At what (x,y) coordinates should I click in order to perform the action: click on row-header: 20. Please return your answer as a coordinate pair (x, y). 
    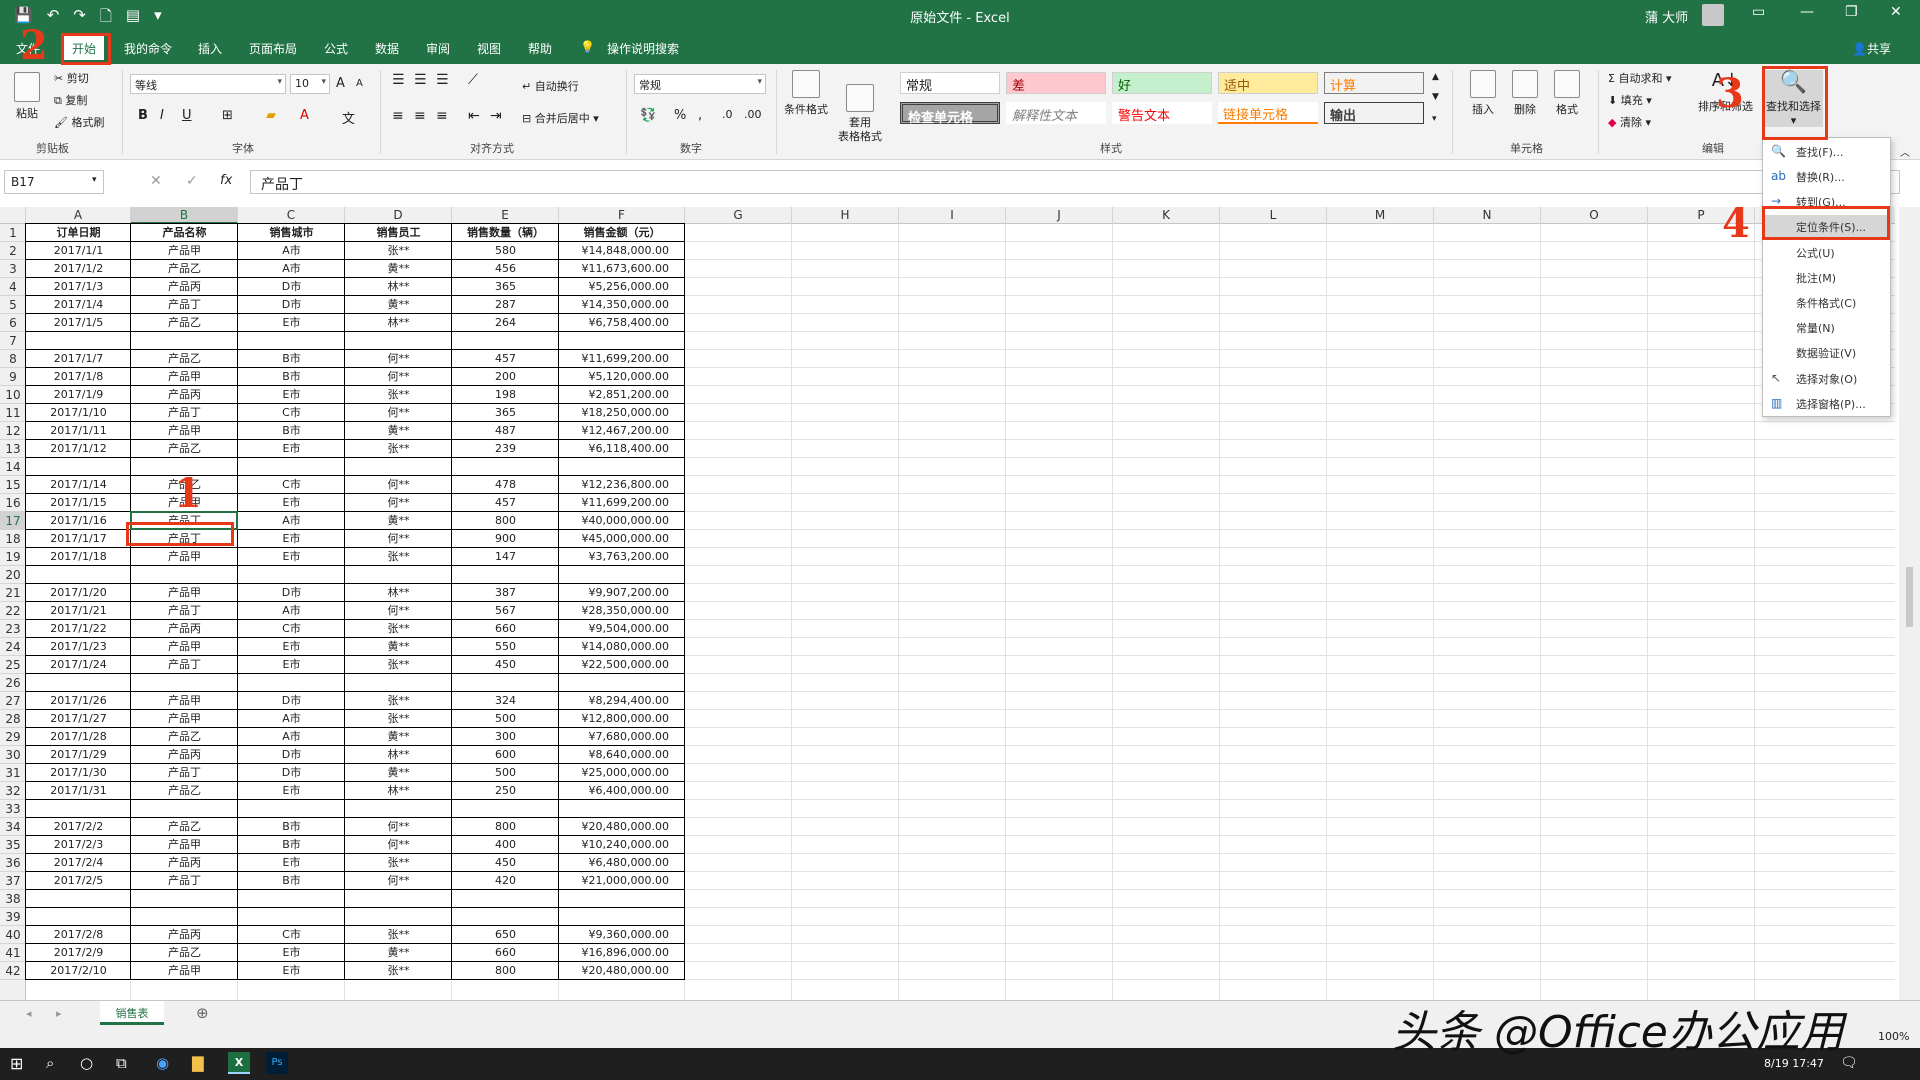
    Looking at the image, I should click on (13, 575).